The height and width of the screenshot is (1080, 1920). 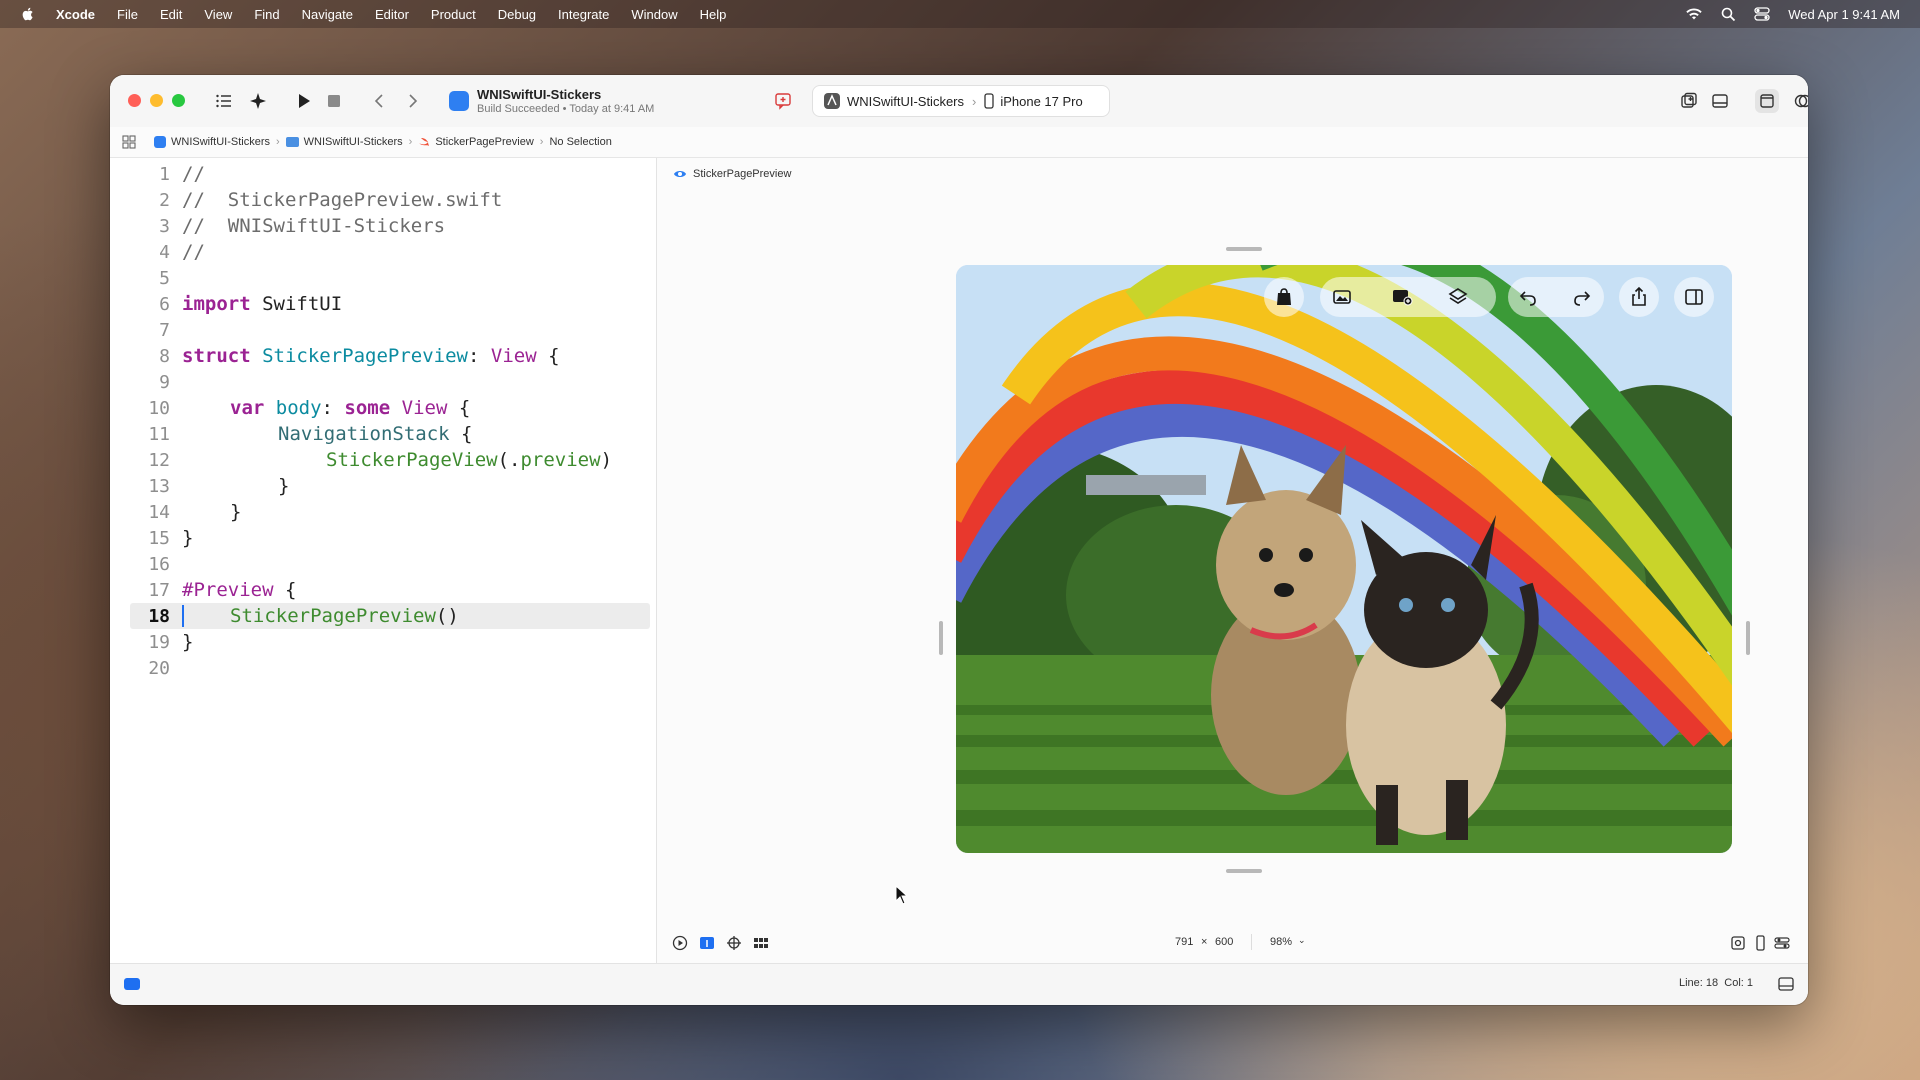 I want to click on code-line: 17 #Preview {, so click(x=390, y=590).